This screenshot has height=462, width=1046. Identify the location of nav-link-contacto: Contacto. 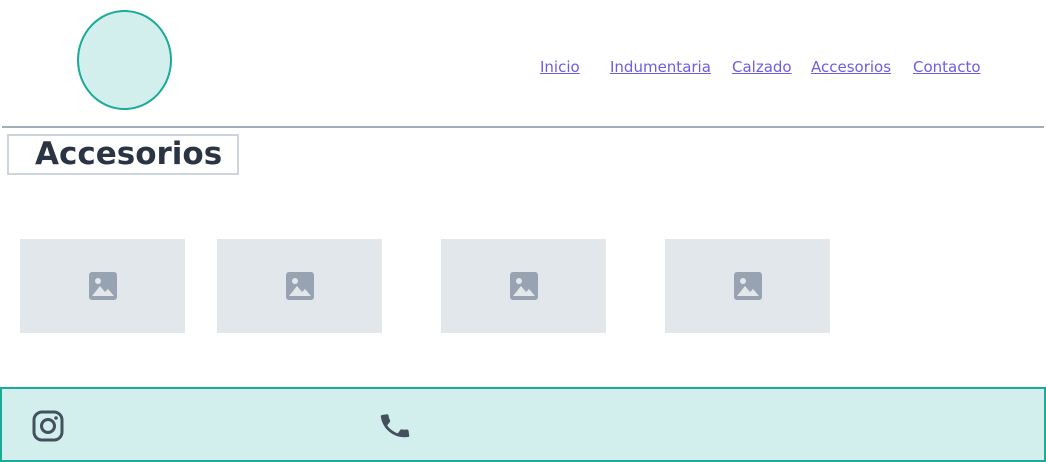
(947, 67).